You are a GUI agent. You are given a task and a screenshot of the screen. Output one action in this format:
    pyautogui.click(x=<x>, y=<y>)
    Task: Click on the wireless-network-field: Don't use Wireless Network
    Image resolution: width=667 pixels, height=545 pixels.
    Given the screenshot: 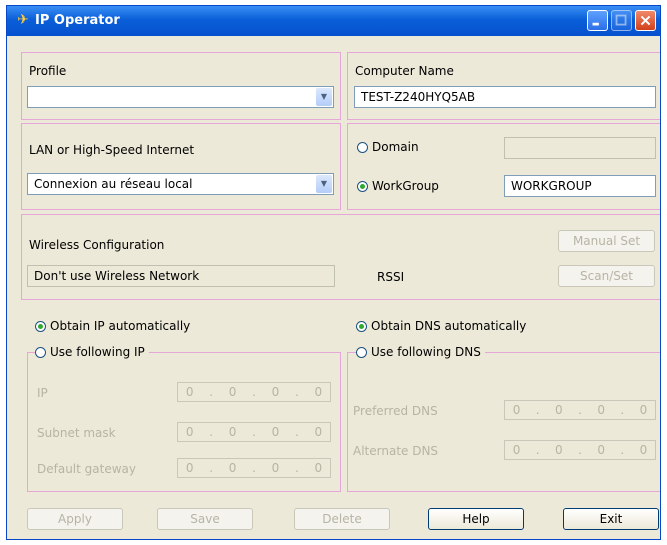 What is the action you would take?
    pyautogui.click(x=181, y=276)
    